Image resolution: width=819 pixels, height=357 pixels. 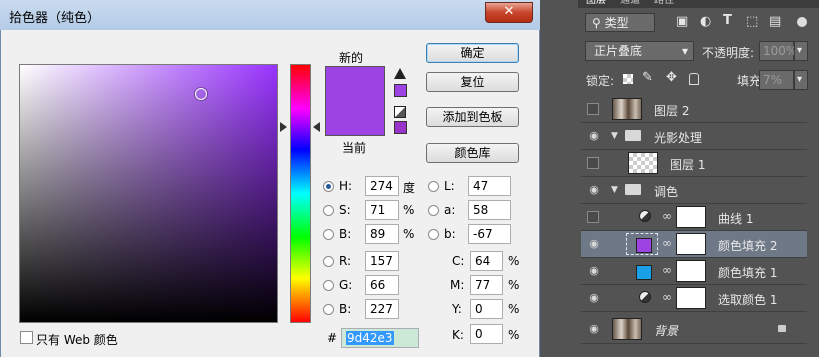 What do you see at coordinates (489, 210) in the screenshot?
I see `input-a: 58` at bounding box center [489, 210].